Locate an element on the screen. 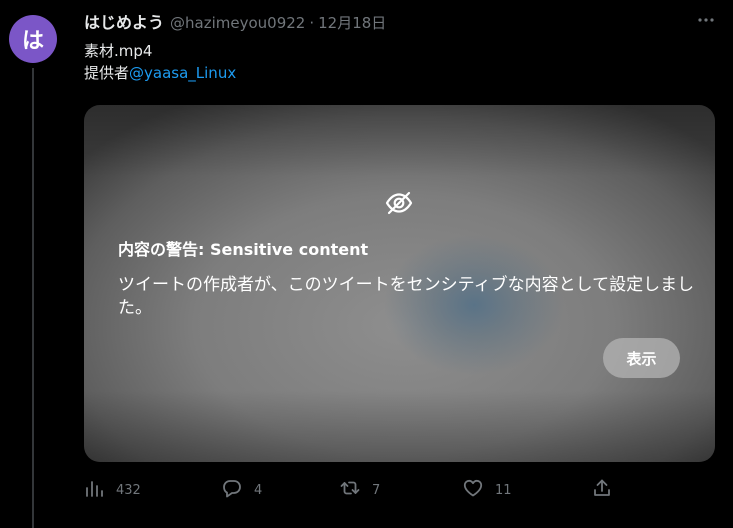  retweet-icon is located at coordinates (350, 490).